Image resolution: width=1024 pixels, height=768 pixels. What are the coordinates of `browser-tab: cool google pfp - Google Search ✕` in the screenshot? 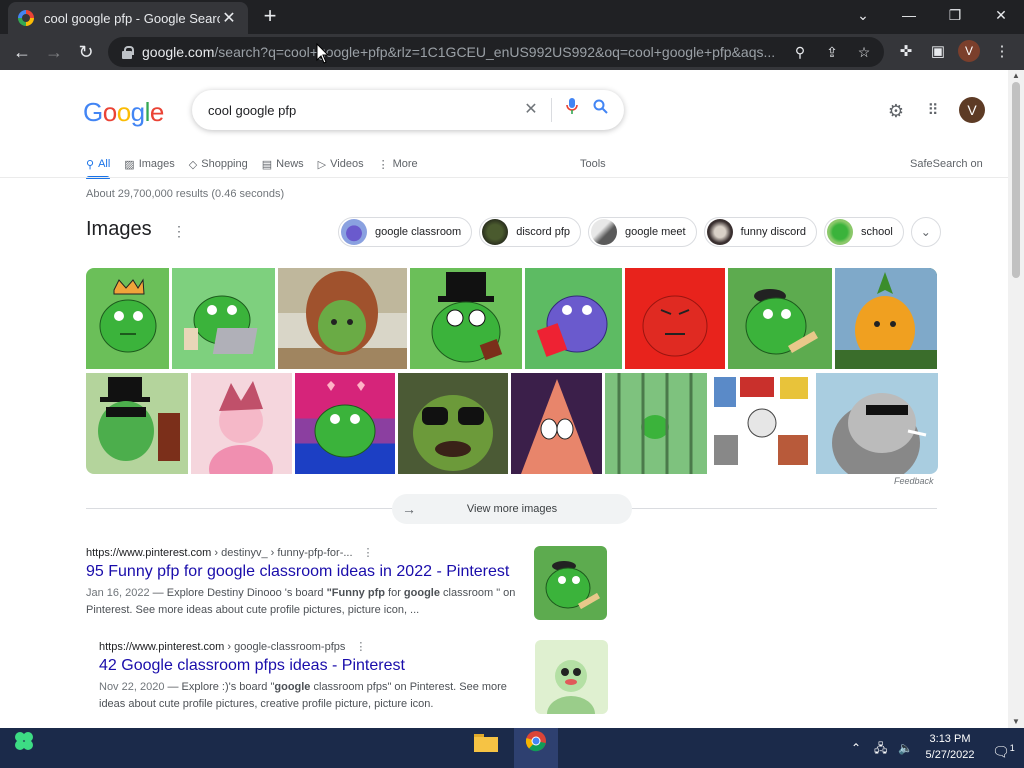 It's located at (128, 18).